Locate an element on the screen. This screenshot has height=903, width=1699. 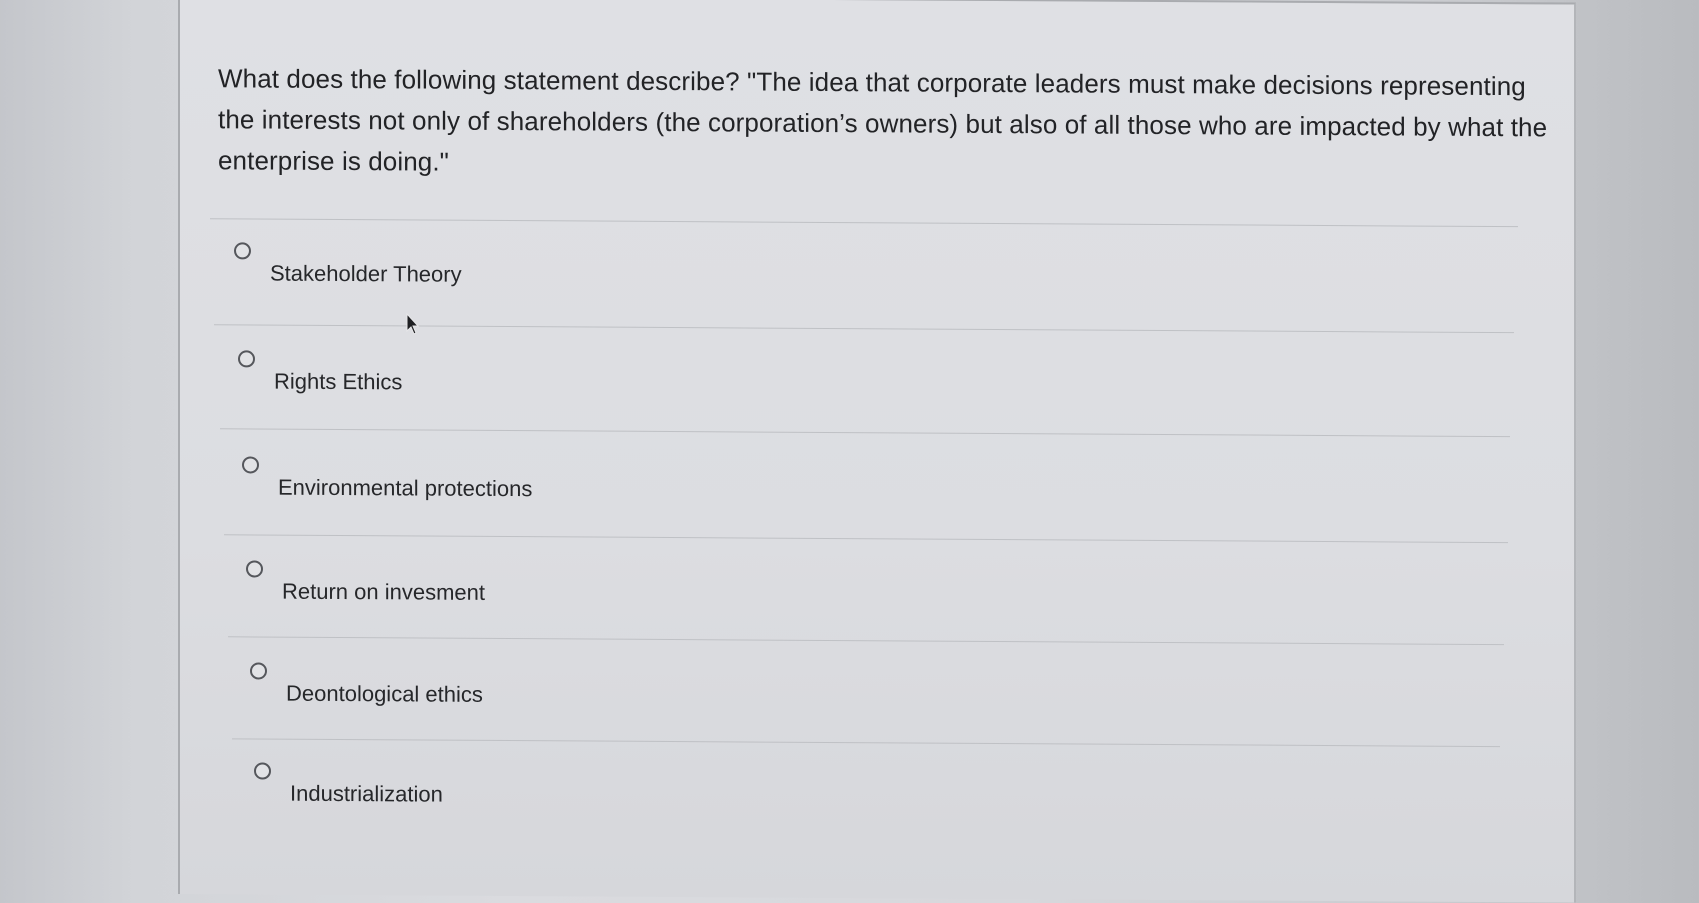
answer-label: Return on invesment is located at coordinates (383, 592).